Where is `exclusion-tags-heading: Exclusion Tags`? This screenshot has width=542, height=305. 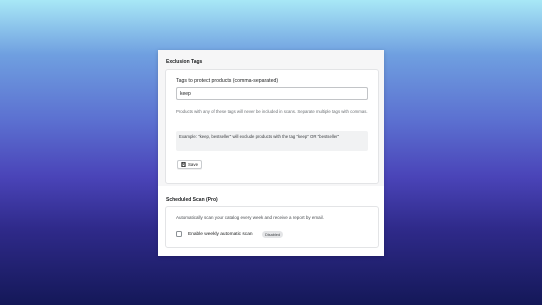 exclusion-tags-heading: Exclusion Tags is located at coordinates (184, 62).